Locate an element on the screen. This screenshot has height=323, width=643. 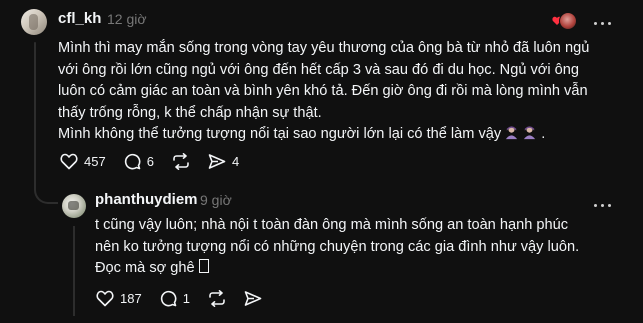
reply-time: 9 giờ is located at coordinates (216, 200).